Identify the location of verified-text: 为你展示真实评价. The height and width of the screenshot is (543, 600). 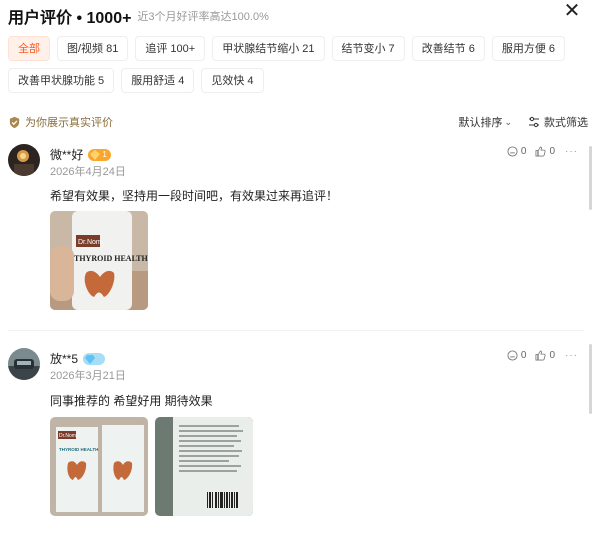
(69, 123).